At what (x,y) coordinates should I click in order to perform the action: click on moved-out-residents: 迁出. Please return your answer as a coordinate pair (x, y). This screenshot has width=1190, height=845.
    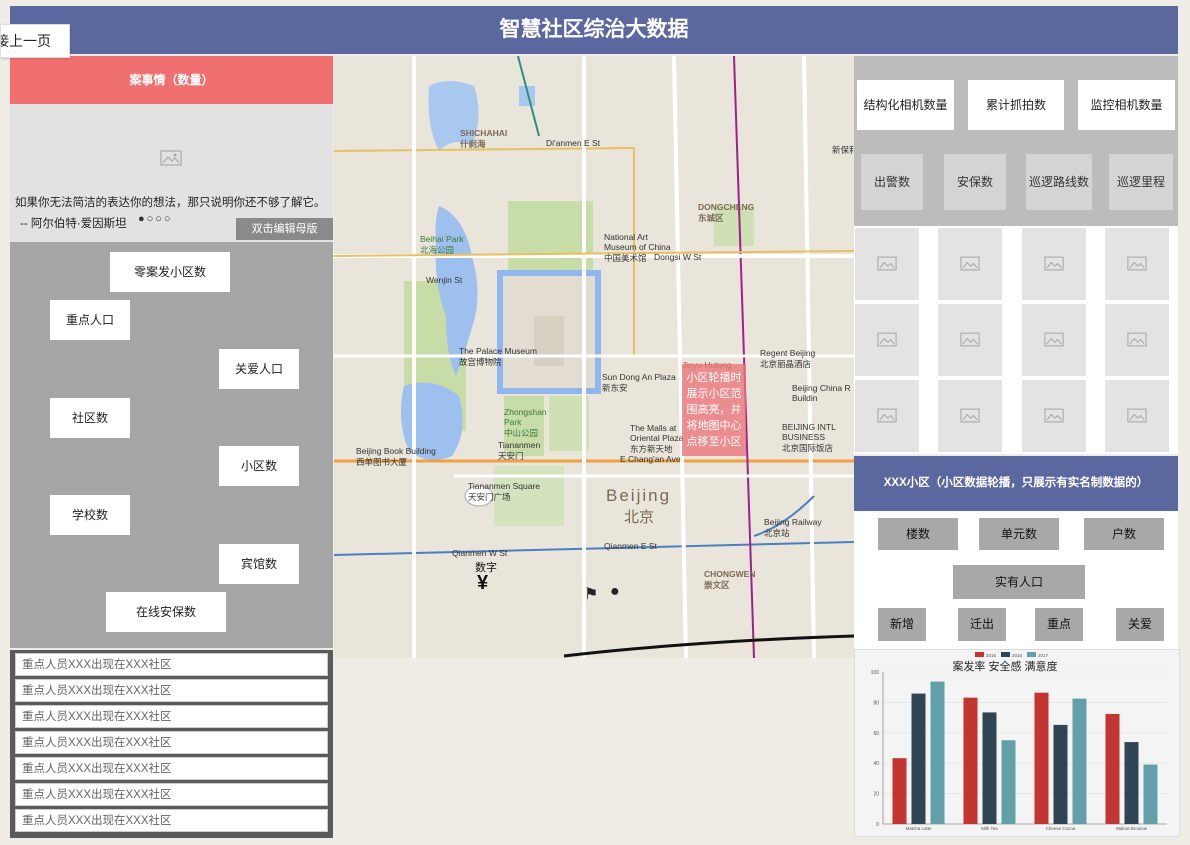
    Looking at the image, I should click on (982, 624).